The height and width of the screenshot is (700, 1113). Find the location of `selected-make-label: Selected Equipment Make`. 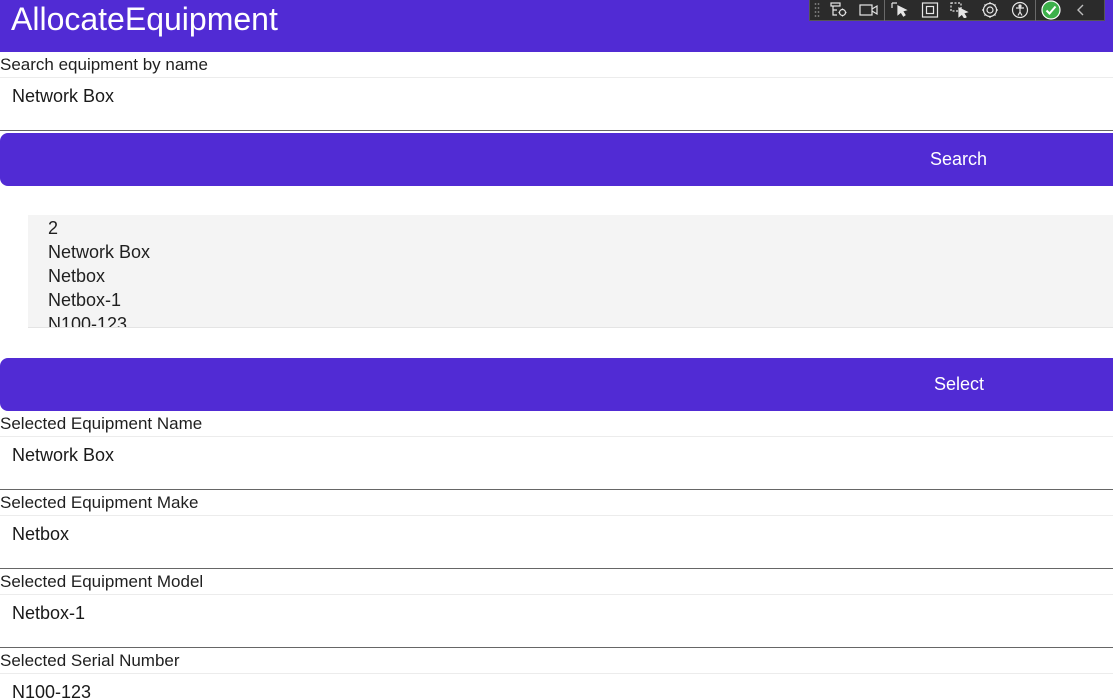

selected-make-label: Selected Equipment Make is located at coordinates (99, 502).